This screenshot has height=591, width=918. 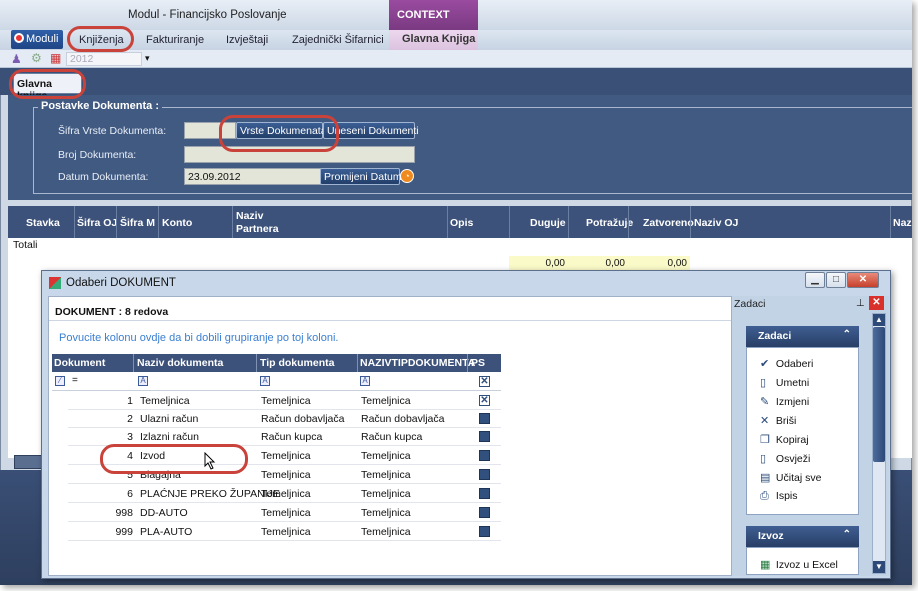 What do you see at coordinates (130, 475) in the screenshot?
I see `cell-dokument: 5` at bounding box center [130, 475].